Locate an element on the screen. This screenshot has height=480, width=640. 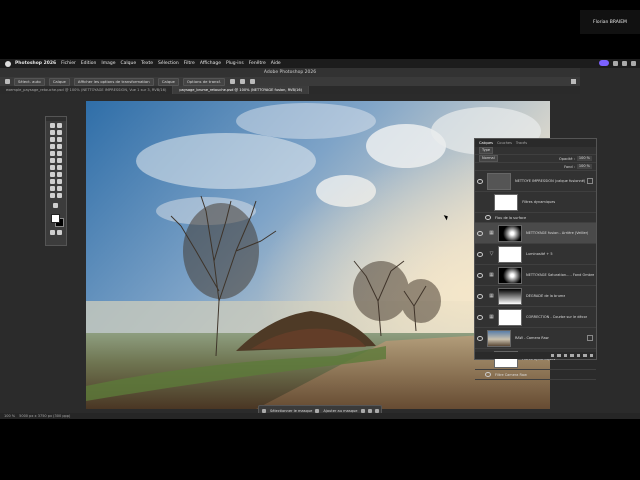
foreground-color-swatch is located at coordinates (55, 218).